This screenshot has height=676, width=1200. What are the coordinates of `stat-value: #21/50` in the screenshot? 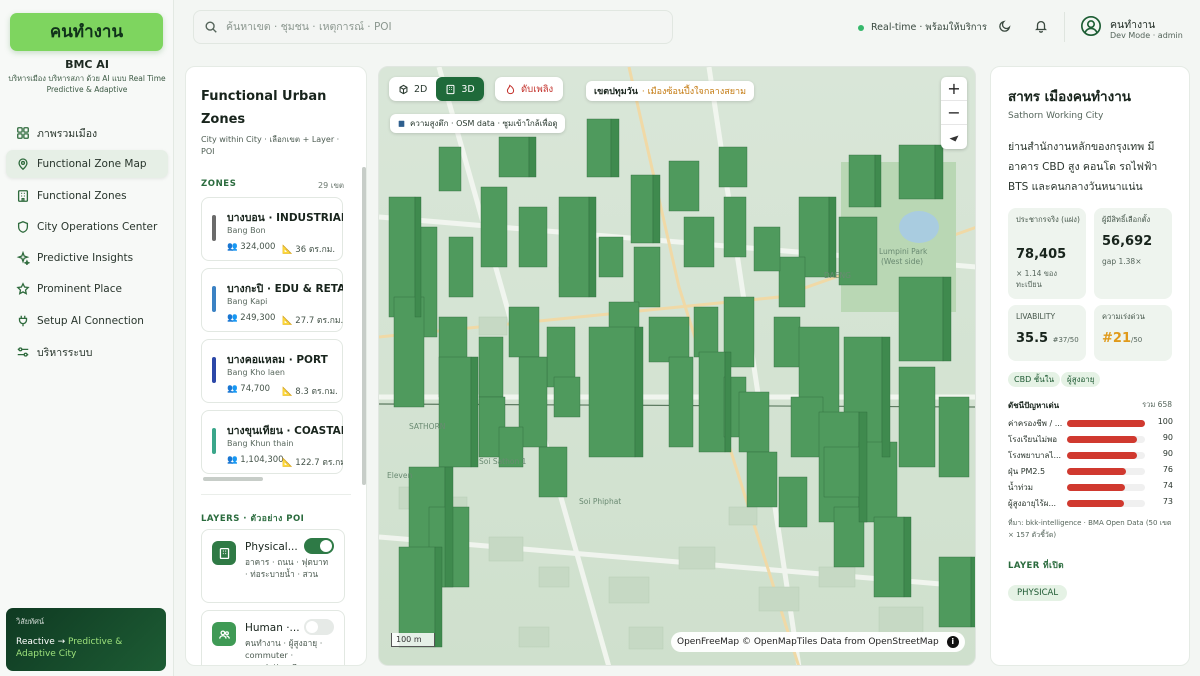 It's located at (1122, 338).